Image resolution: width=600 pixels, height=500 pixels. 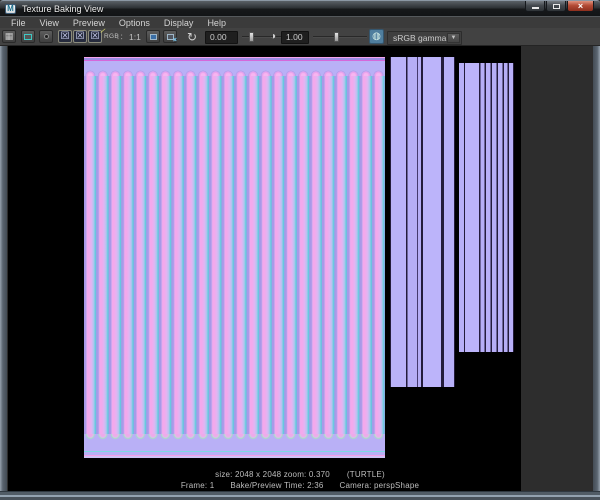 I want to click on texture-slot-2-button: ☒, so click(x=80, y=36).